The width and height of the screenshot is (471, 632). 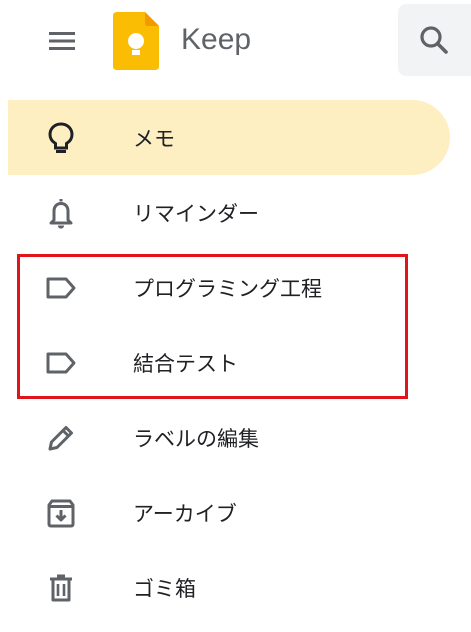 I want to click on sidebar-item-edit-labels: ラベルの編集, so click(x=235, y=437).